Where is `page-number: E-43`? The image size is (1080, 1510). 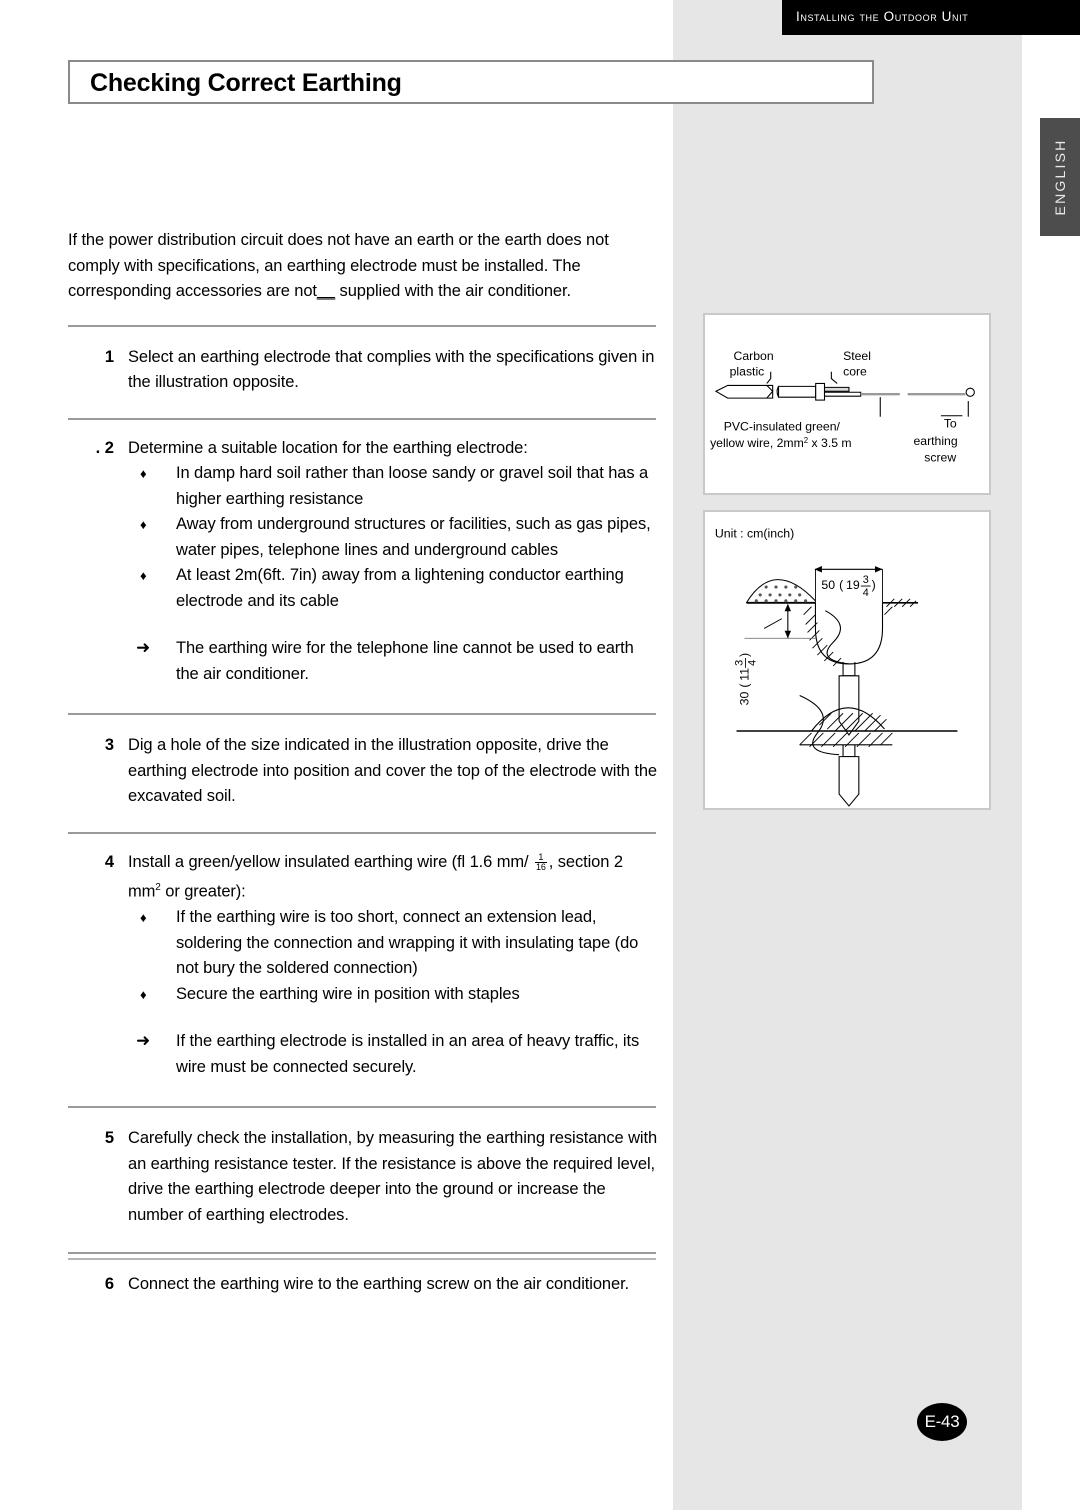 page-number: E-43 is located at coordinates (942, 1421).